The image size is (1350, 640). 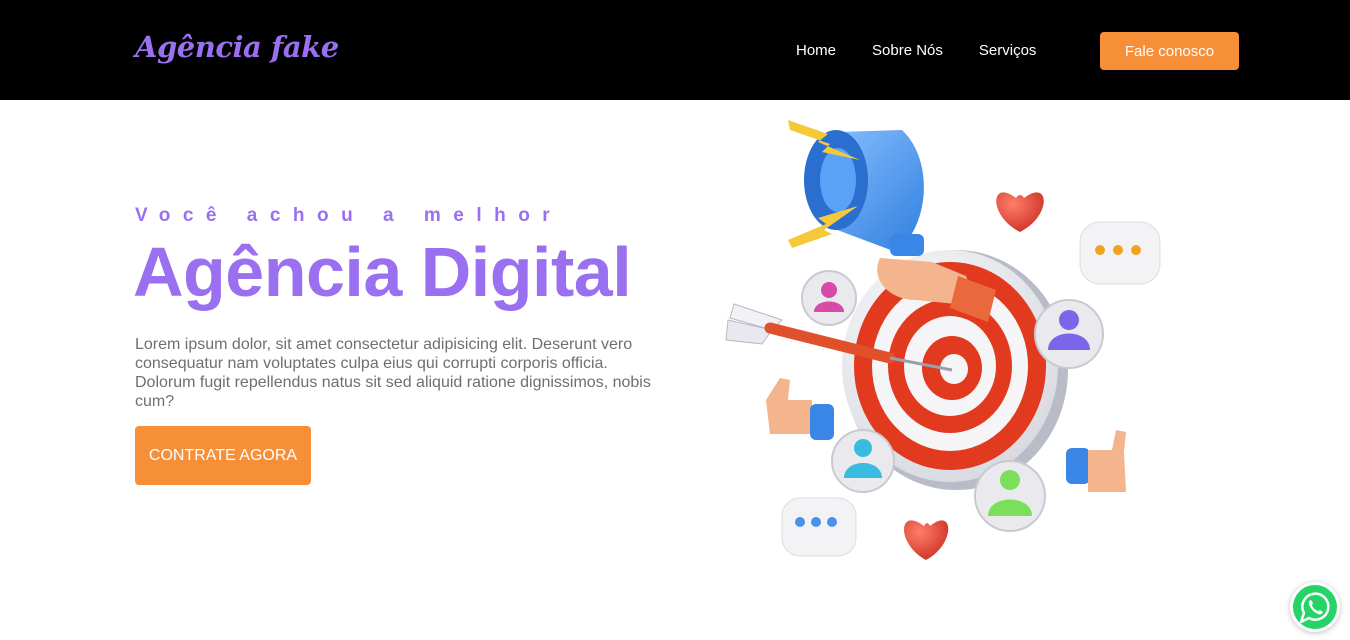 I want to click on logo: Agência fake, so click(x=237, y=47).